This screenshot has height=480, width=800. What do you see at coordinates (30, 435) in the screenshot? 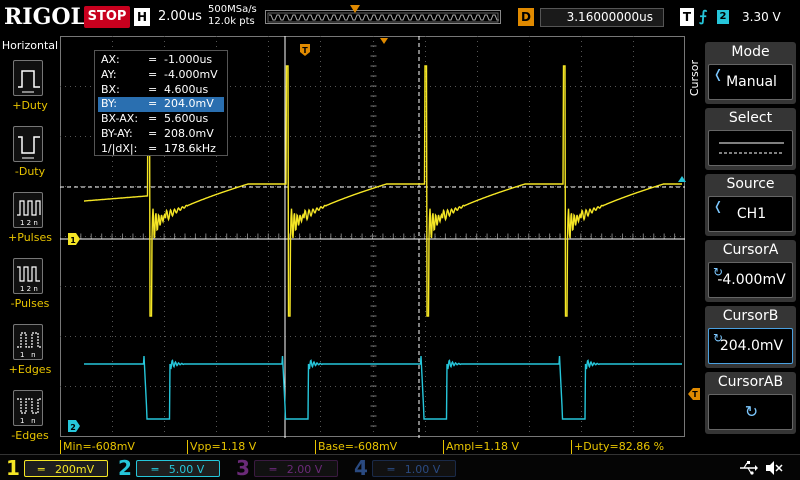
I see `sidebar-item-label: -Edges` at bounding box center [30, 435].